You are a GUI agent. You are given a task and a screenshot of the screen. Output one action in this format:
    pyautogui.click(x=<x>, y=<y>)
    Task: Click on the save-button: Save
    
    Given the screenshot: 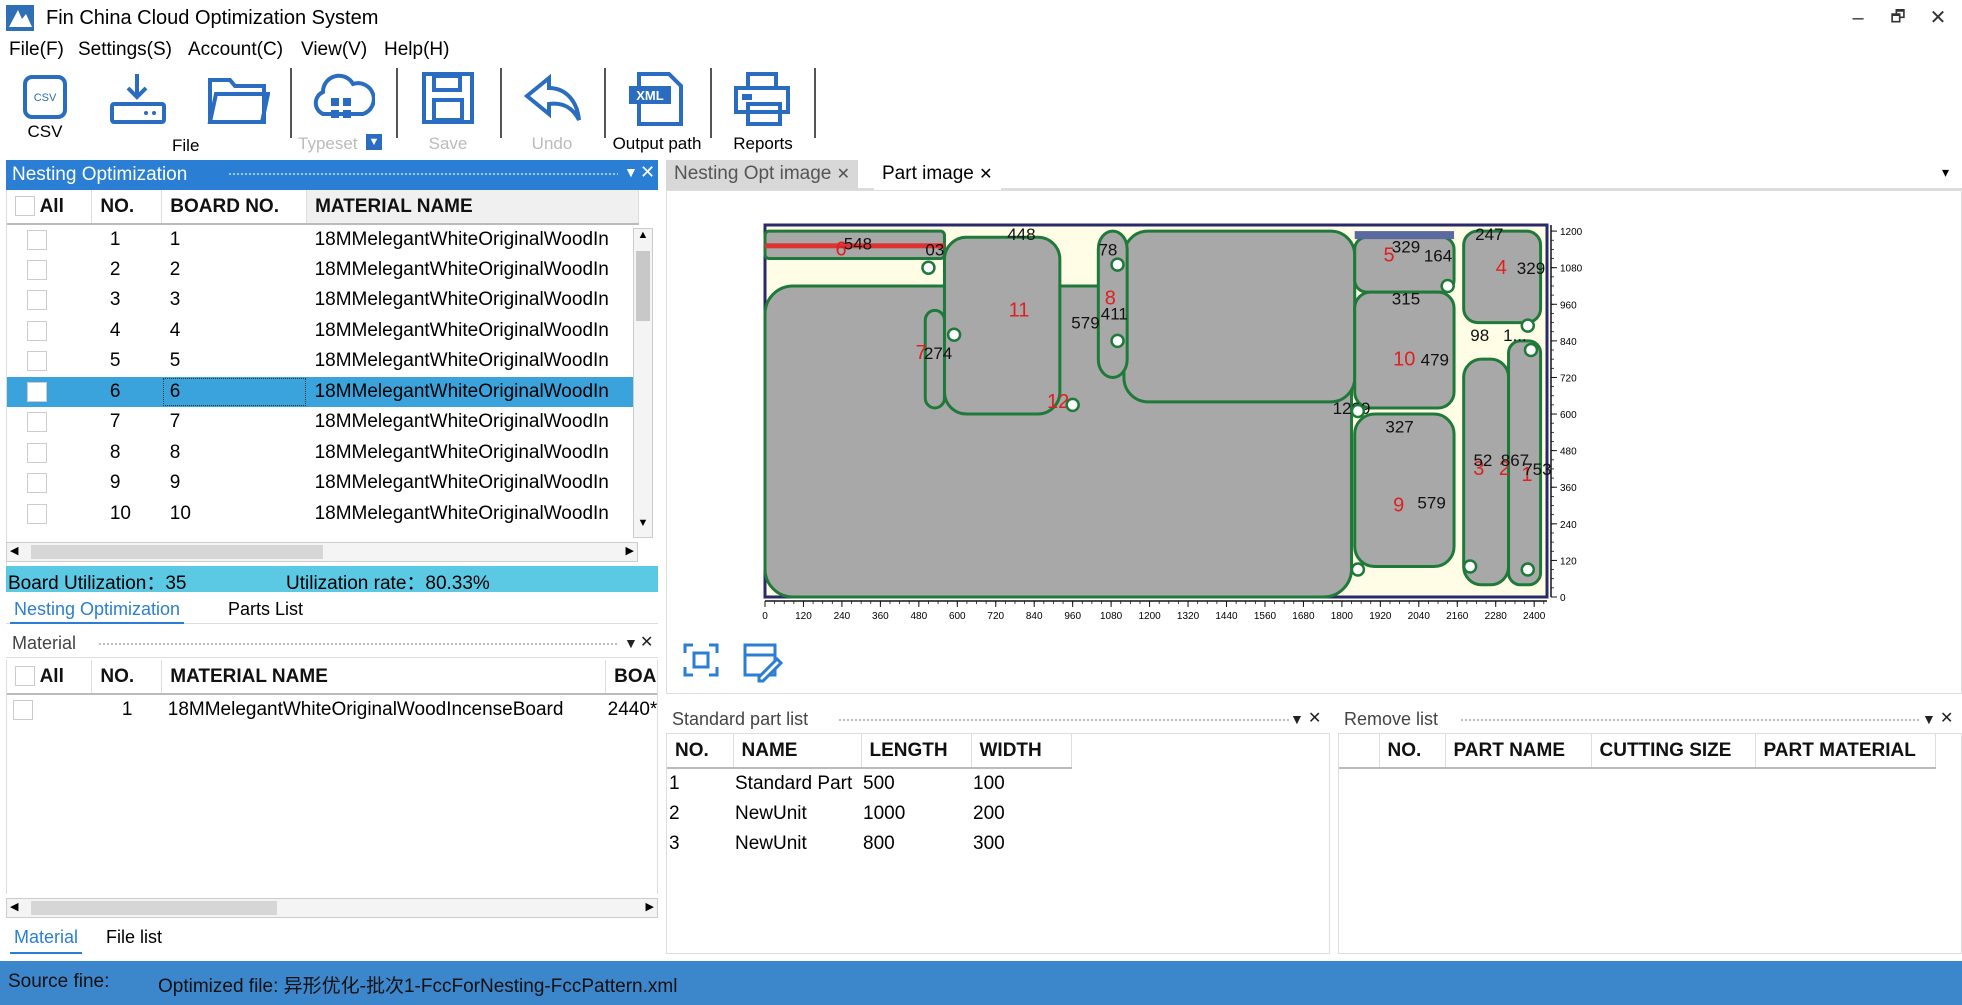 What is the action you would take?
    pyautogui.click(x=448, y=112)
    